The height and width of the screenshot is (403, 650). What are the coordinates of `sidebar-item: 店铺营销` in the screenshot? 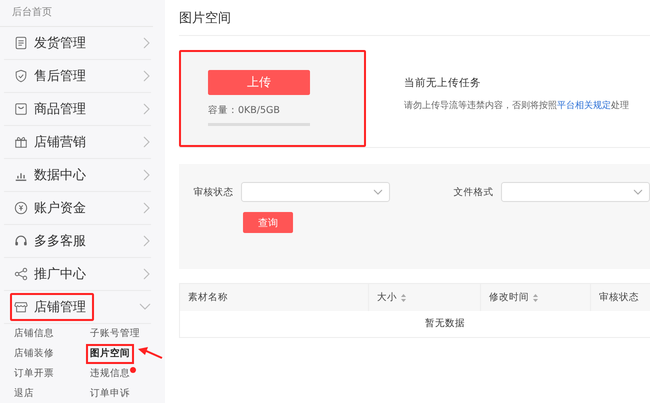 It's located at (52, 142).